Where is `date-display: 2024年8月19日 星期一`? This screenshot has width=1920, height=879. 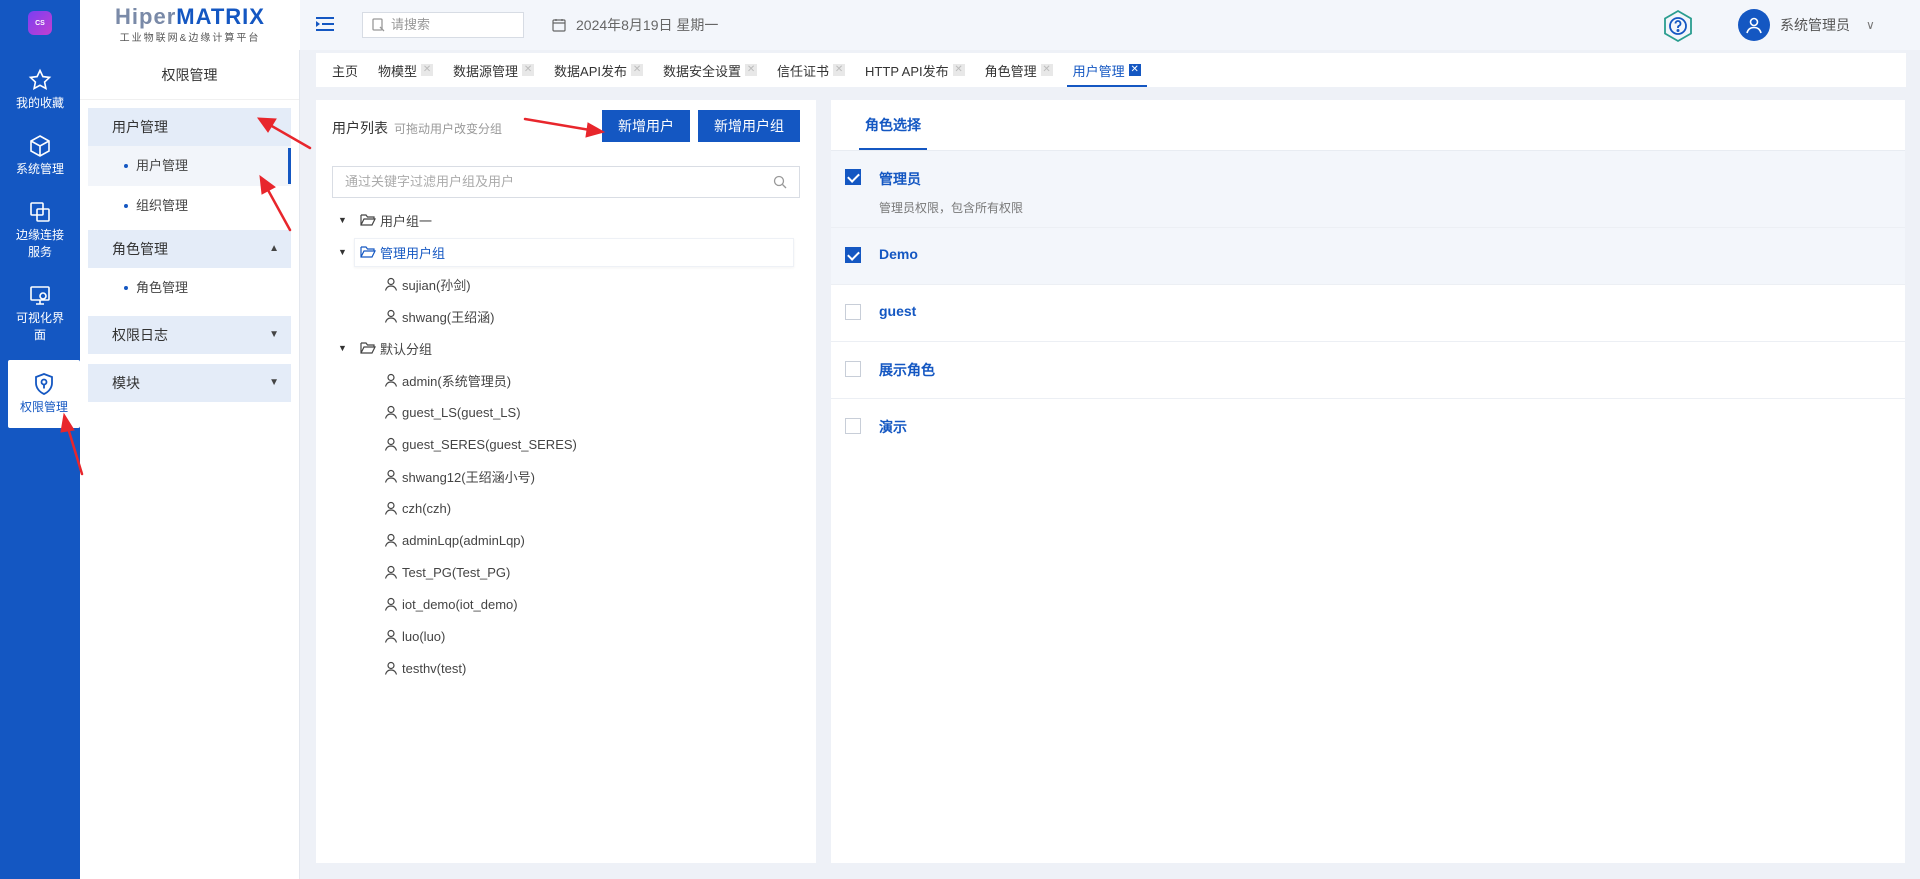
date-display: 2024年8月19日 星期一 is located at coordinates (635, 25).